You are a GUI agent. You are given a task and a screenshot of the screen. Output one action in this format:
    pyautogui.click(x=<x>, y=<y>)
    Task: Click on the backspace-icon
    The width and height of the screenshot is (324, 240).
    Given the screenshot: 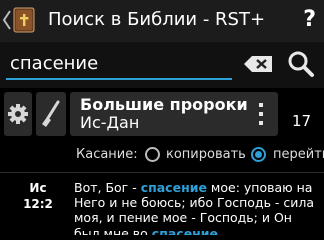 What is the action you would take?
    pyautogui.click(x=259, y=64)
    